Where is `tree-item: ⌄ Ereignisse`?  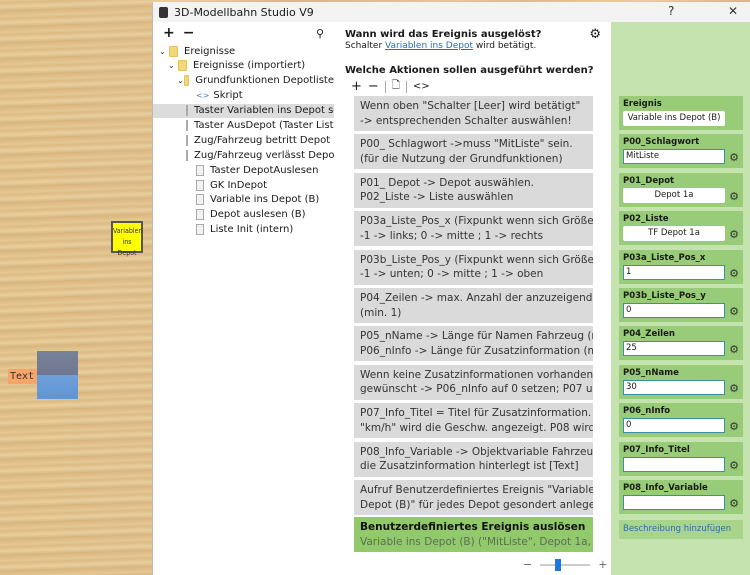 tree-item: ⌄ Ereignisse is located at coordinates (243, 51).